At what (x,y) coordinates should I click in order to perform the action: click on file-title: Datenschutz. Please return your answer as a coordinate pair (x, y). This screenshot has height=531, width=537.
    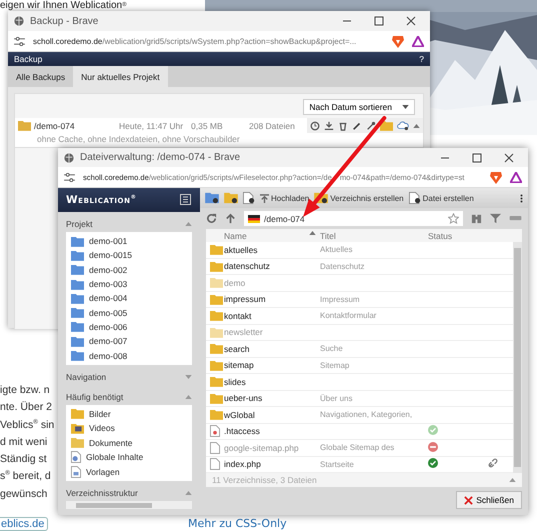
    Looking at the image, I should click on (343, 266).